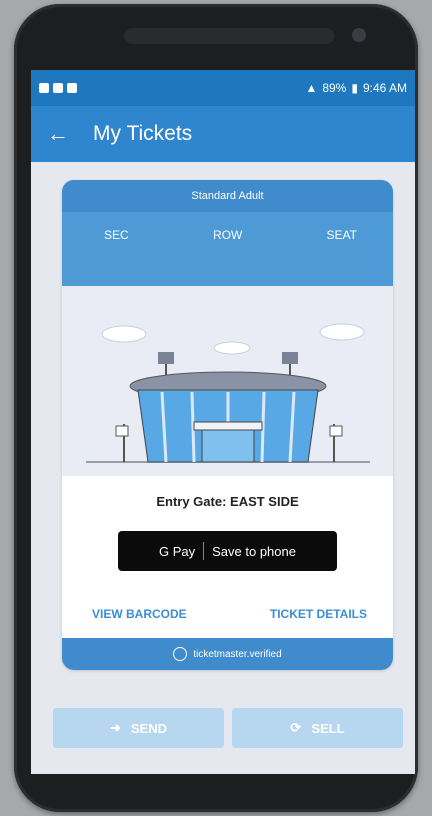 This screenshot has width=432, height=816. What do you see at coordinates (139, 614) in the screenshot?
I see `view-barcode-link: VIEW BARCODE` at bounding box center [139, 614].